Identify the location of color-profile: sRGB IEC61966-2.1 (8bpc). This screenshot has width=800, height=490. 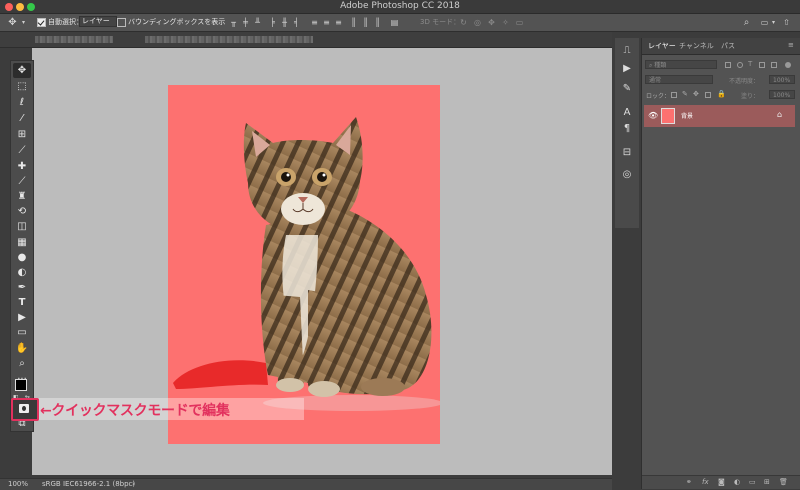
(89, 484).